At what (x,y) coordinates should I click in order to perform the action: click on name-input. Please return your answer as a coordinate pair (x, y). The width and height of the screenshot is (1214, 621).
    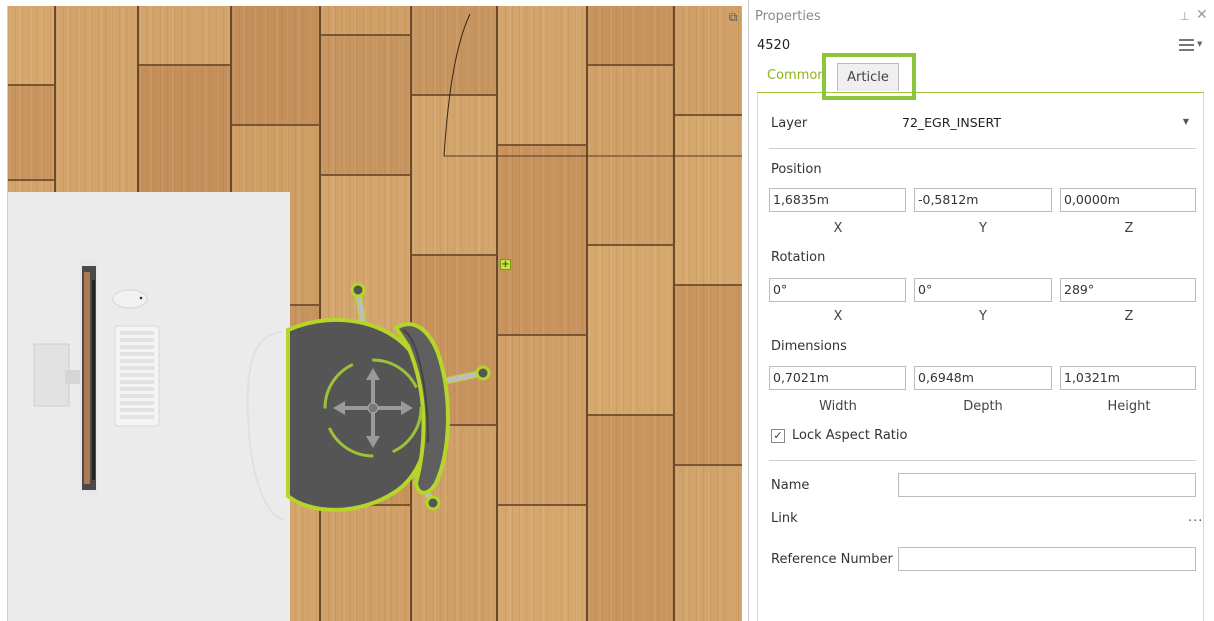
    Looking at the image, I should click on (1047, 485).